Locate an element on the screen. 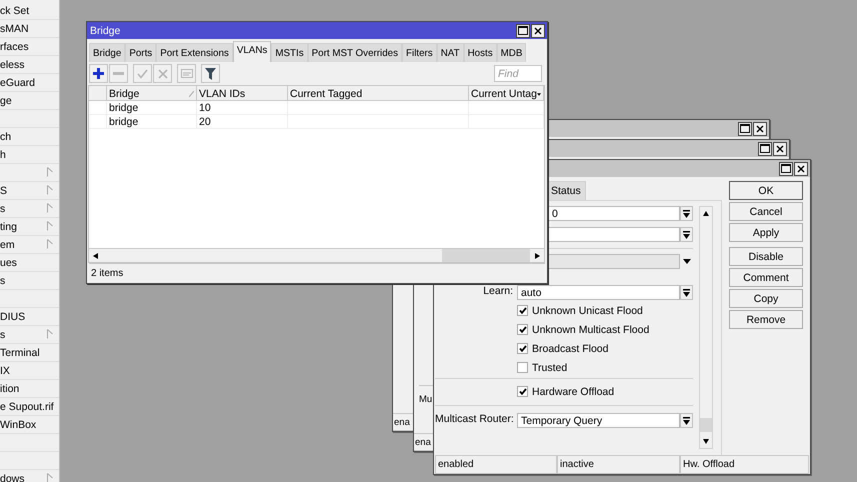 The height and width of the screenshot is (482, 857). input-field is located at coordinates (614, 234).